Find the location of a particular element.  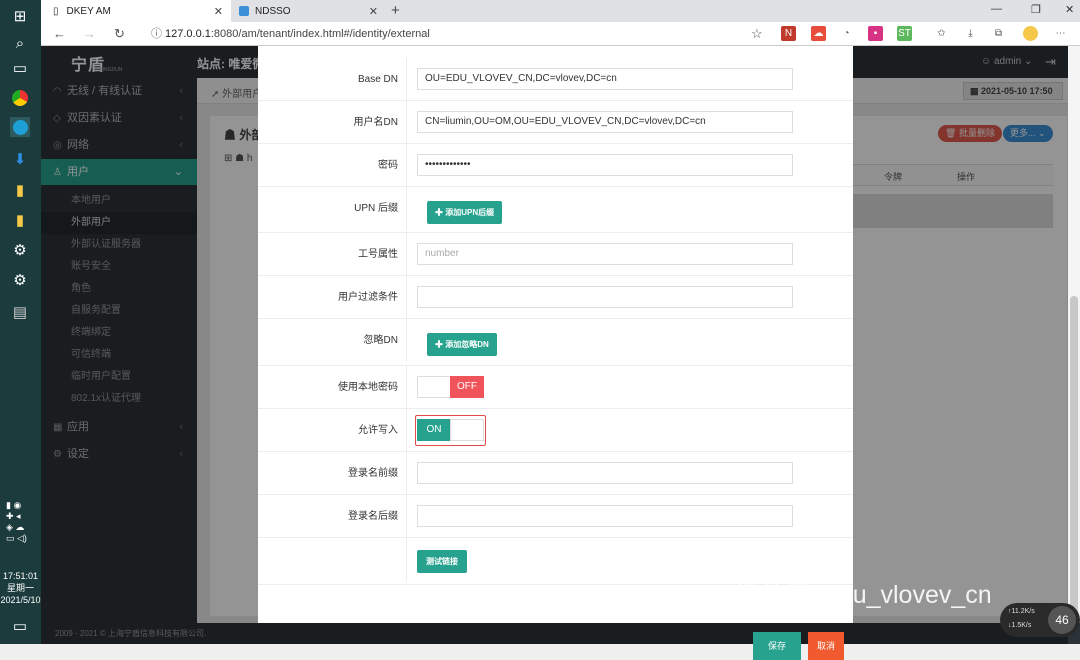

extension-new-icon: N is located at coordinates (788, 33).